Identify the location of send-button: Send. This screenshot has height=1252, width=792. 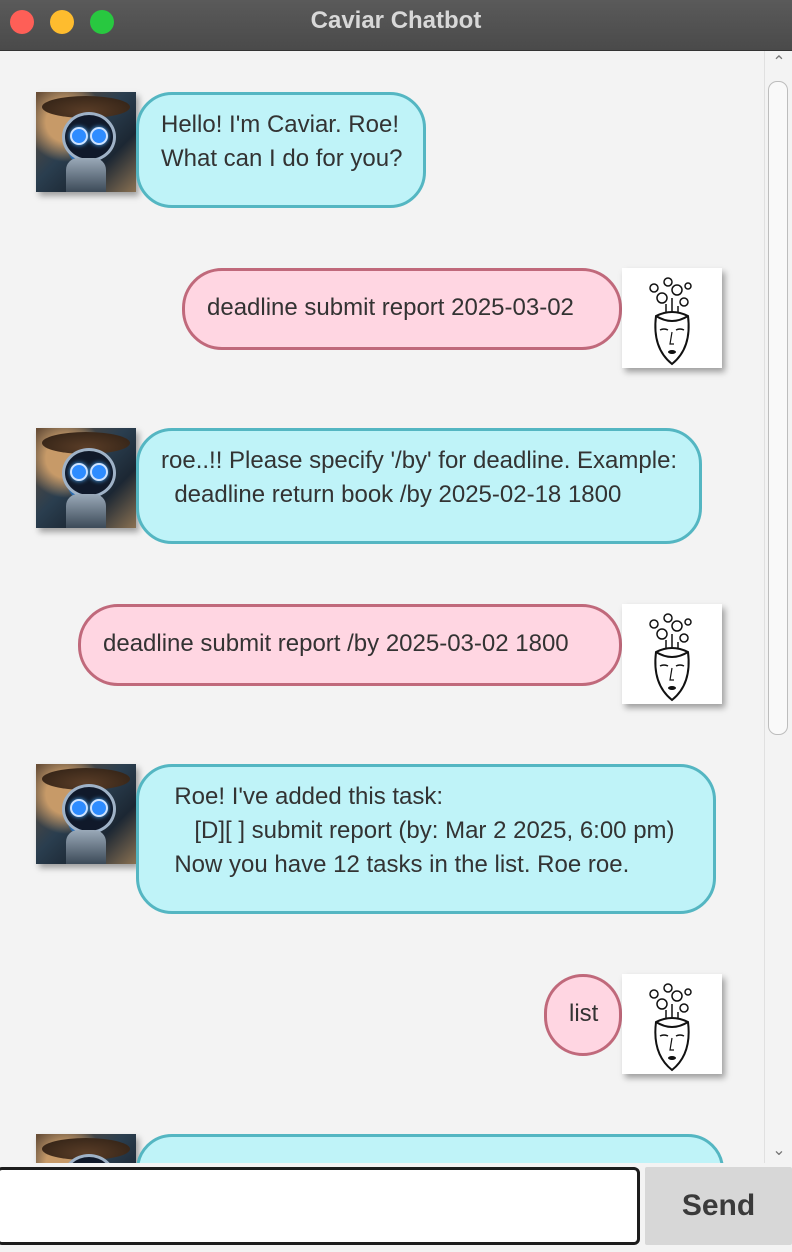
(718, 1206).